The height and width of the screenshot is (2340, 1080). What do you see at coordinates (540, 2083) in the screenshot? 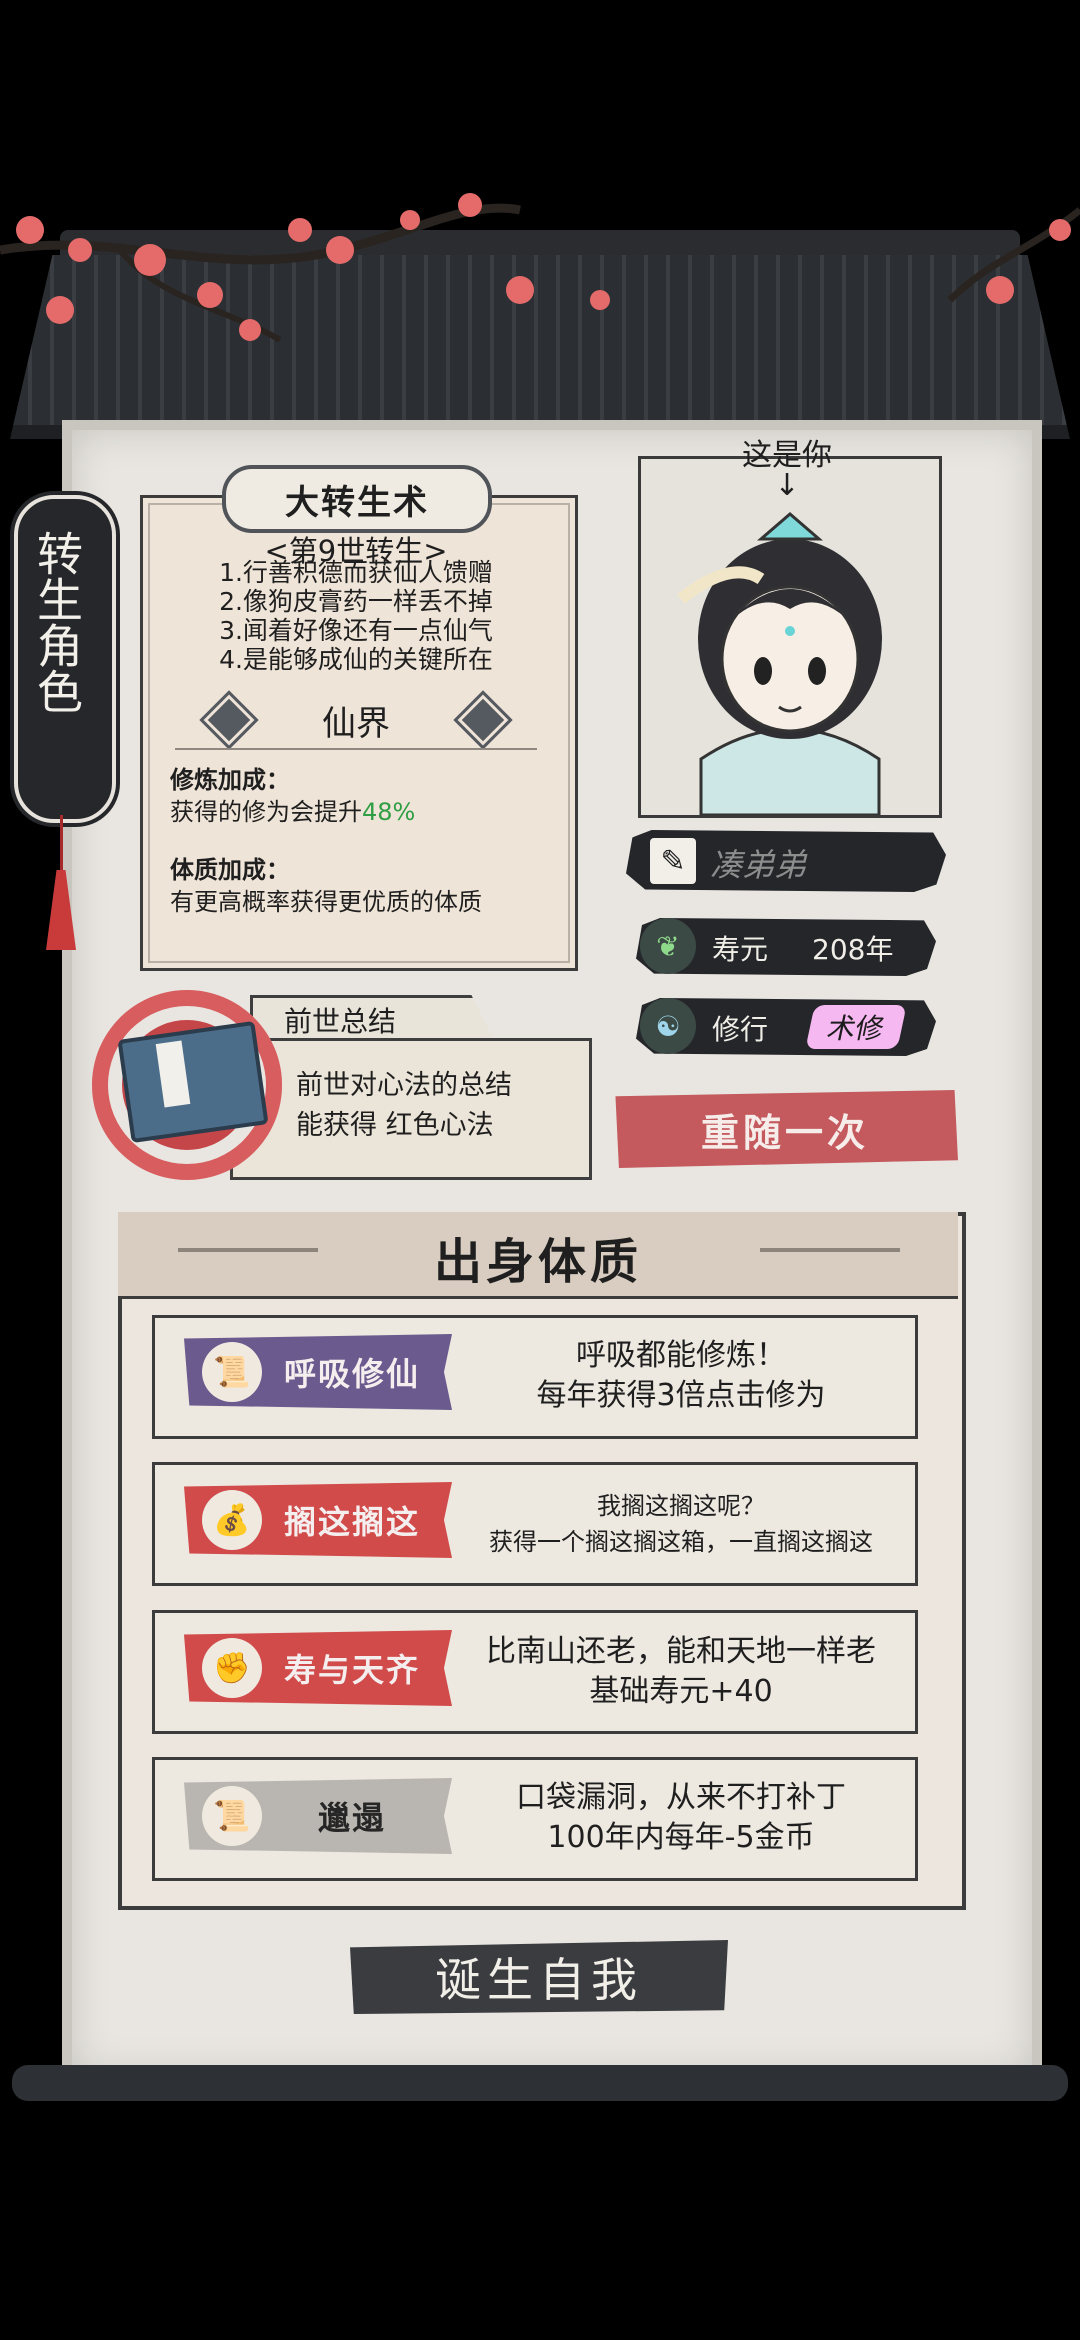
I see `bottom-beam` at bounding box center [540, 2083].